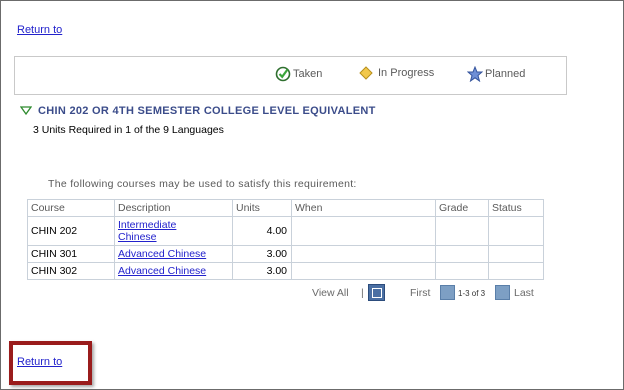 The height and width of the screenshot is (390, 624). What do you see at coordinates (376, 292) in the screenshot?
I see `download-grid-icon` at bounding box center [376, 292].